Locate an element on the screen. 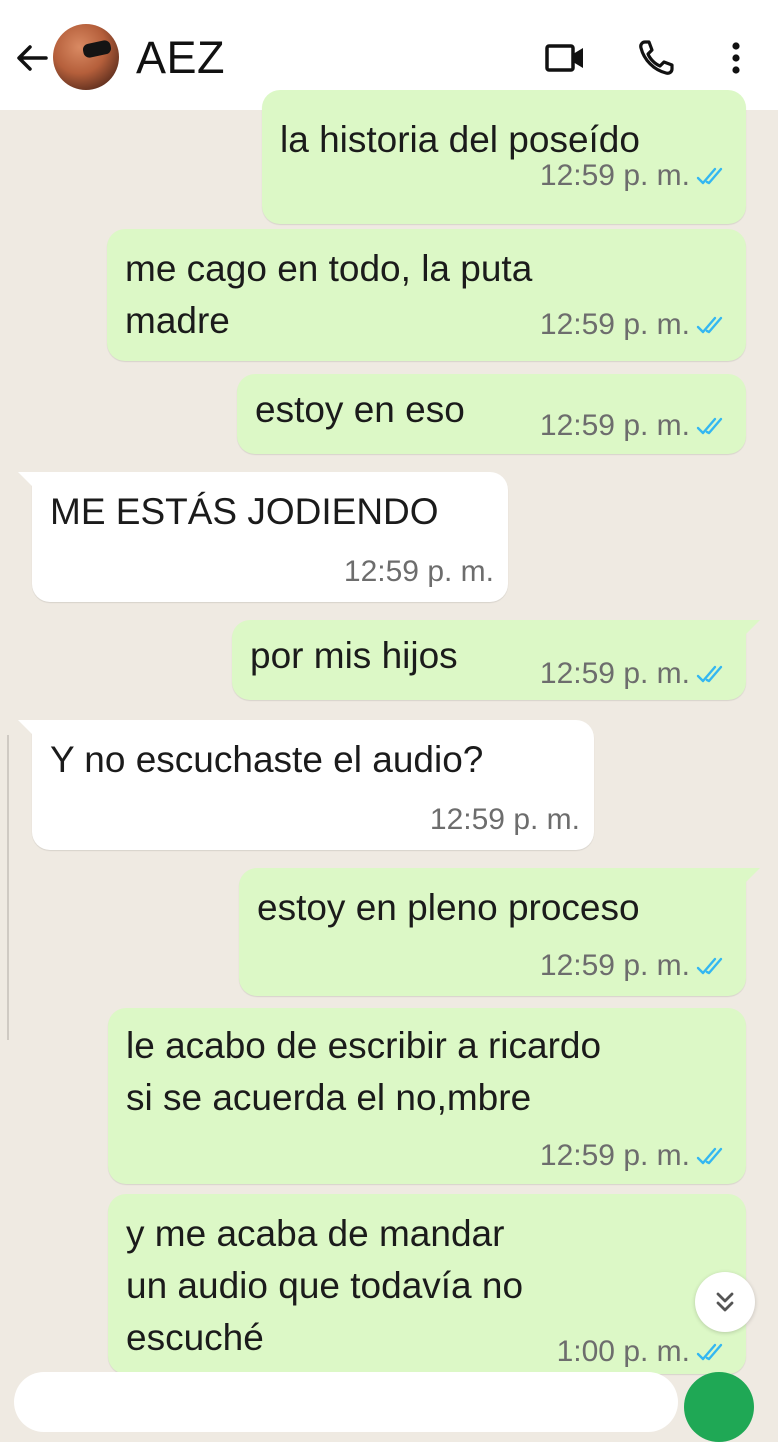  avatar-glasses is located at coordinates (97, 49).